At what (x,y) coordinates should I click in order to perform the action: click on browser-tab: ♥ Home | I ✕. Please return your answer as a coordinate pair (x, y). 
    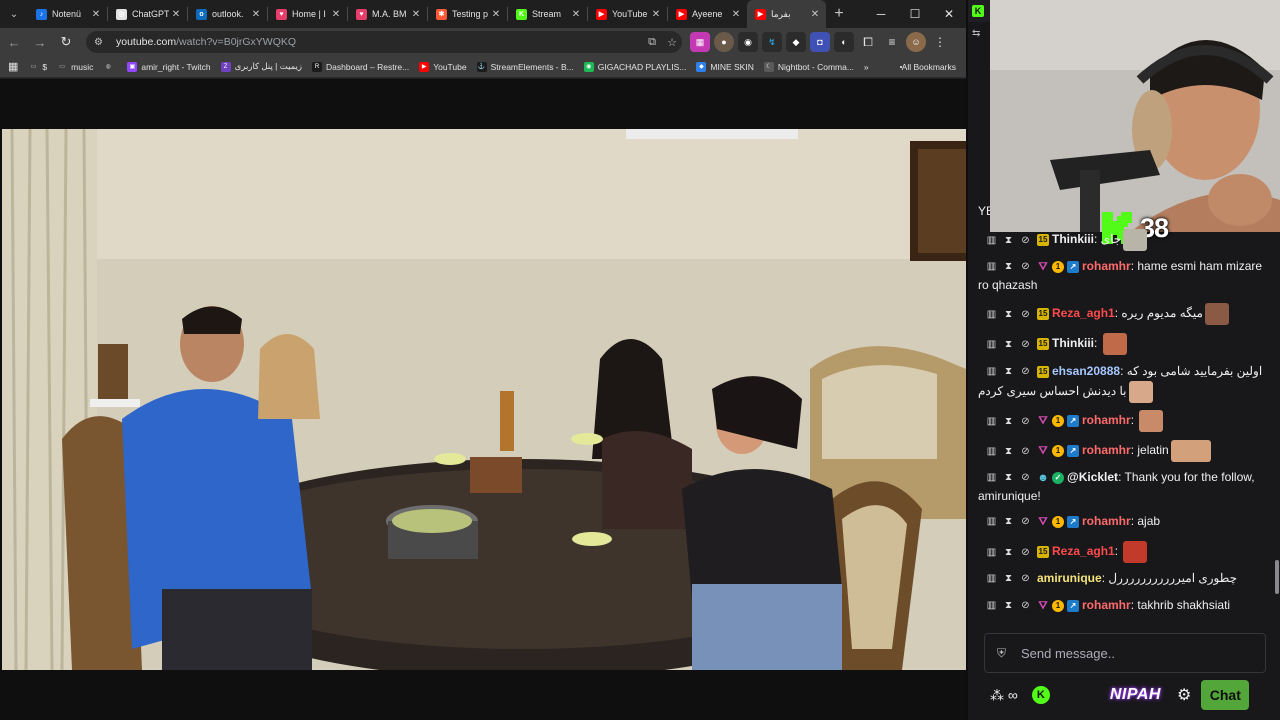
    Looking at the image, I should click on (307, 14).